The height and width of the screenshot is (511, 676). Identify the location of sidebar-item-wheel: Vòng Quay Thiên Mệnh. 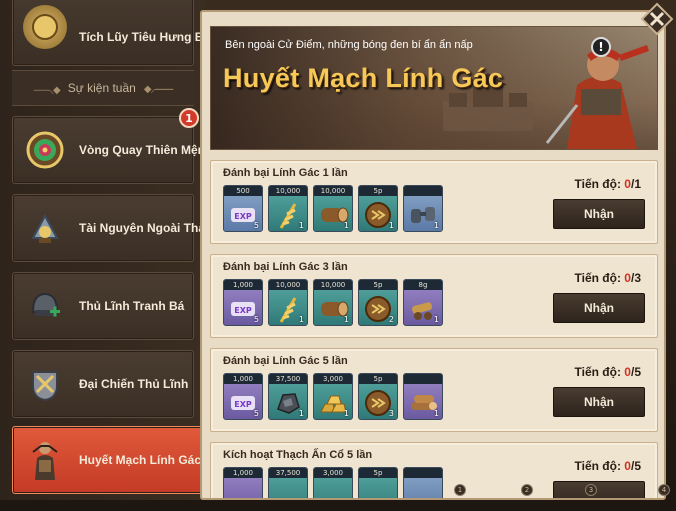
(112, 150).